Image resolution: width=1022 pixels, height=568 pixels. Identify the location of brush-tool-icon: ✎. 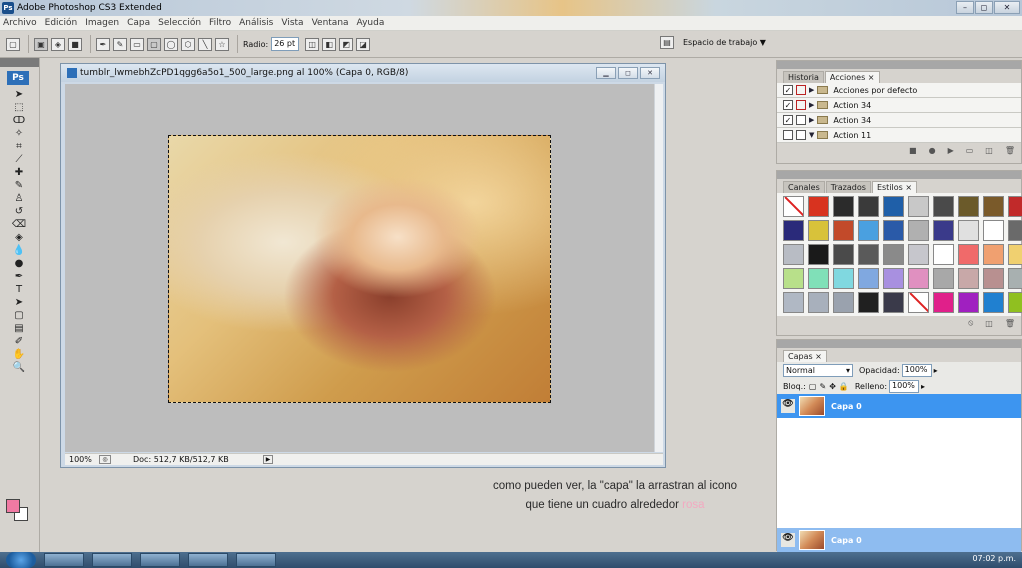
(19, 186).